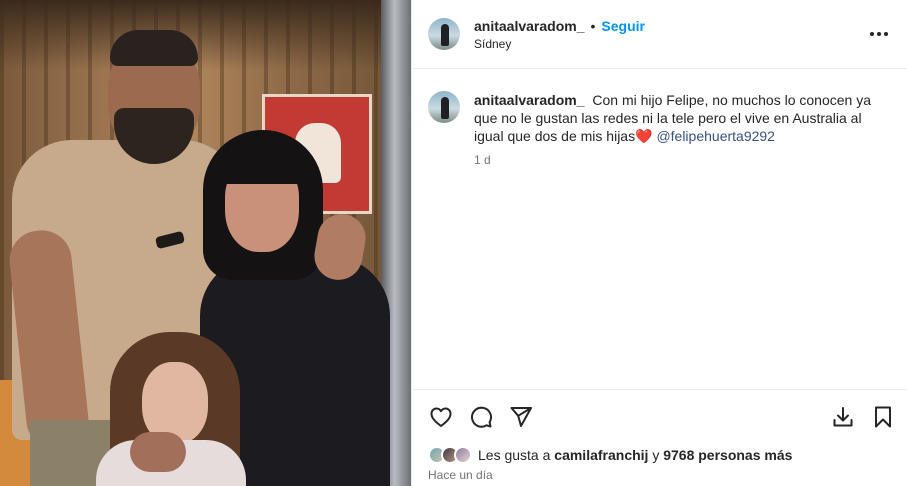 The height and width of the screenshot is (486, 907). What do you see at coordinates (529, 100) in the screenshot?
I see `caption-username: anitaalvaradom_` at bounding box center [529, 100].